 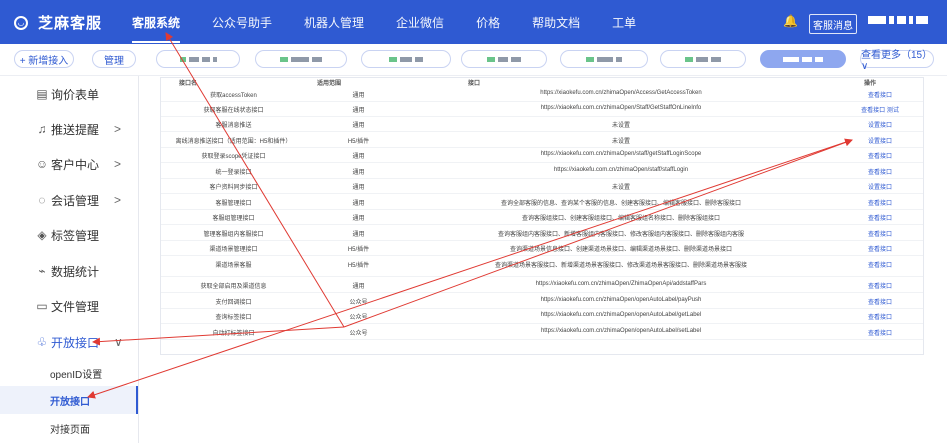 I want to click on add-account-button: + 新增接入, so click(x=44, y=59).